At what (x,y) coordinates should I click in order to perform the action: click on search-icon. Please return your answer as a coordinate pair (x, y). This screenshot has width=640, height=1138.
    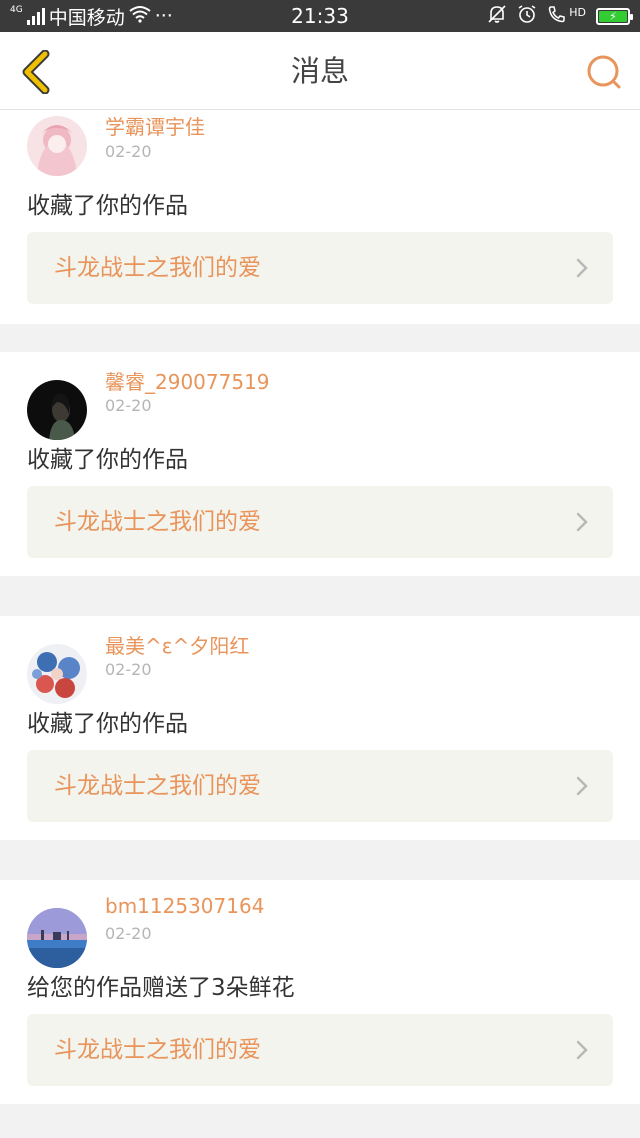
    Looking at the image, I should click on (604, 72).